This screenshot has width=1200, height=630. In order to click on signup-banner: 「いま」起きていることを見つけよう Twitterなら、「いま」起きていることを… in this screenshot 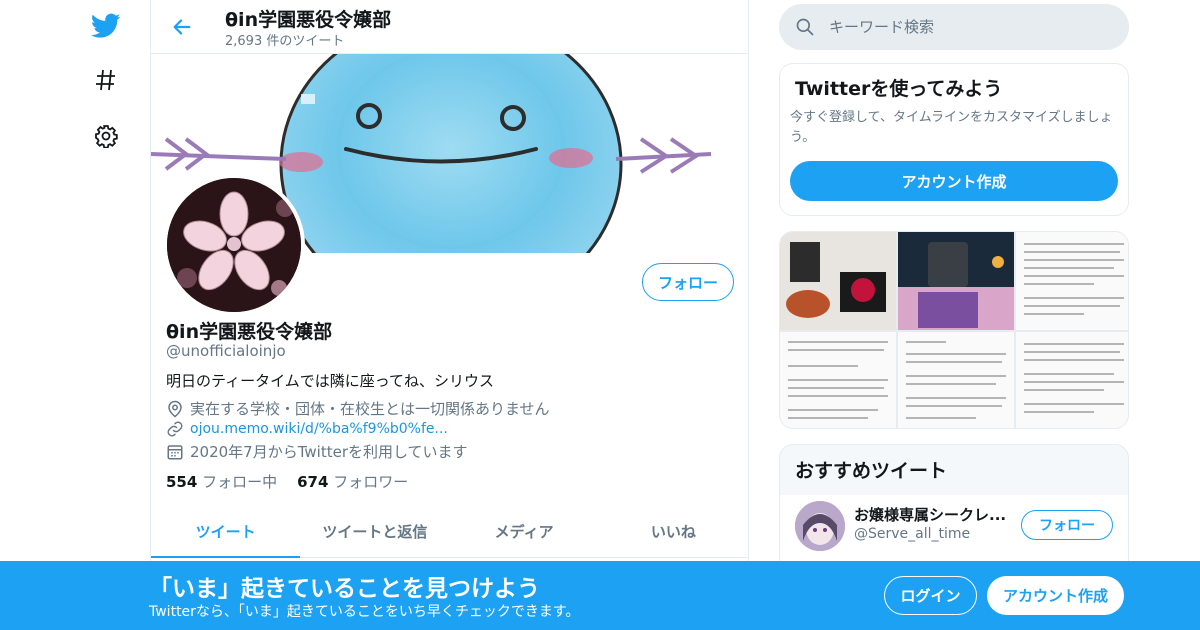, I will do `click(600, 595)`.